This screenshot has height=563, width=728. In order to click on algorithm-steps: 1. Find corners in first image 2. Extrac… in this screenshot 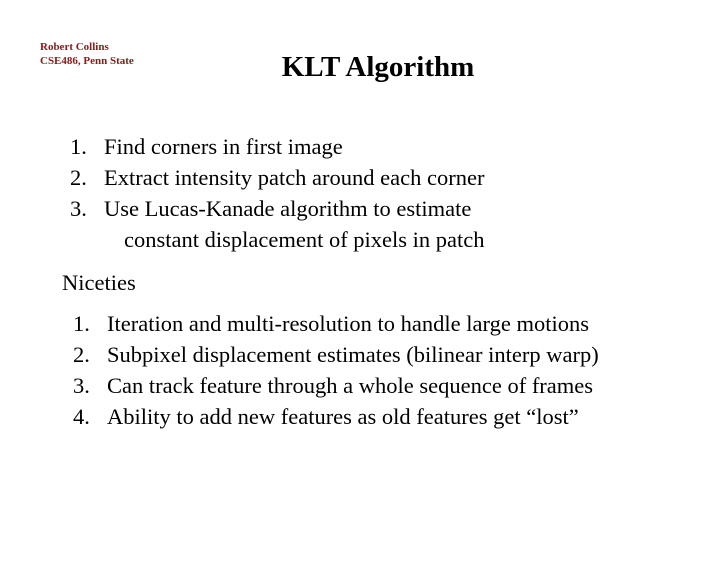, I will do `click(277, 193)`.